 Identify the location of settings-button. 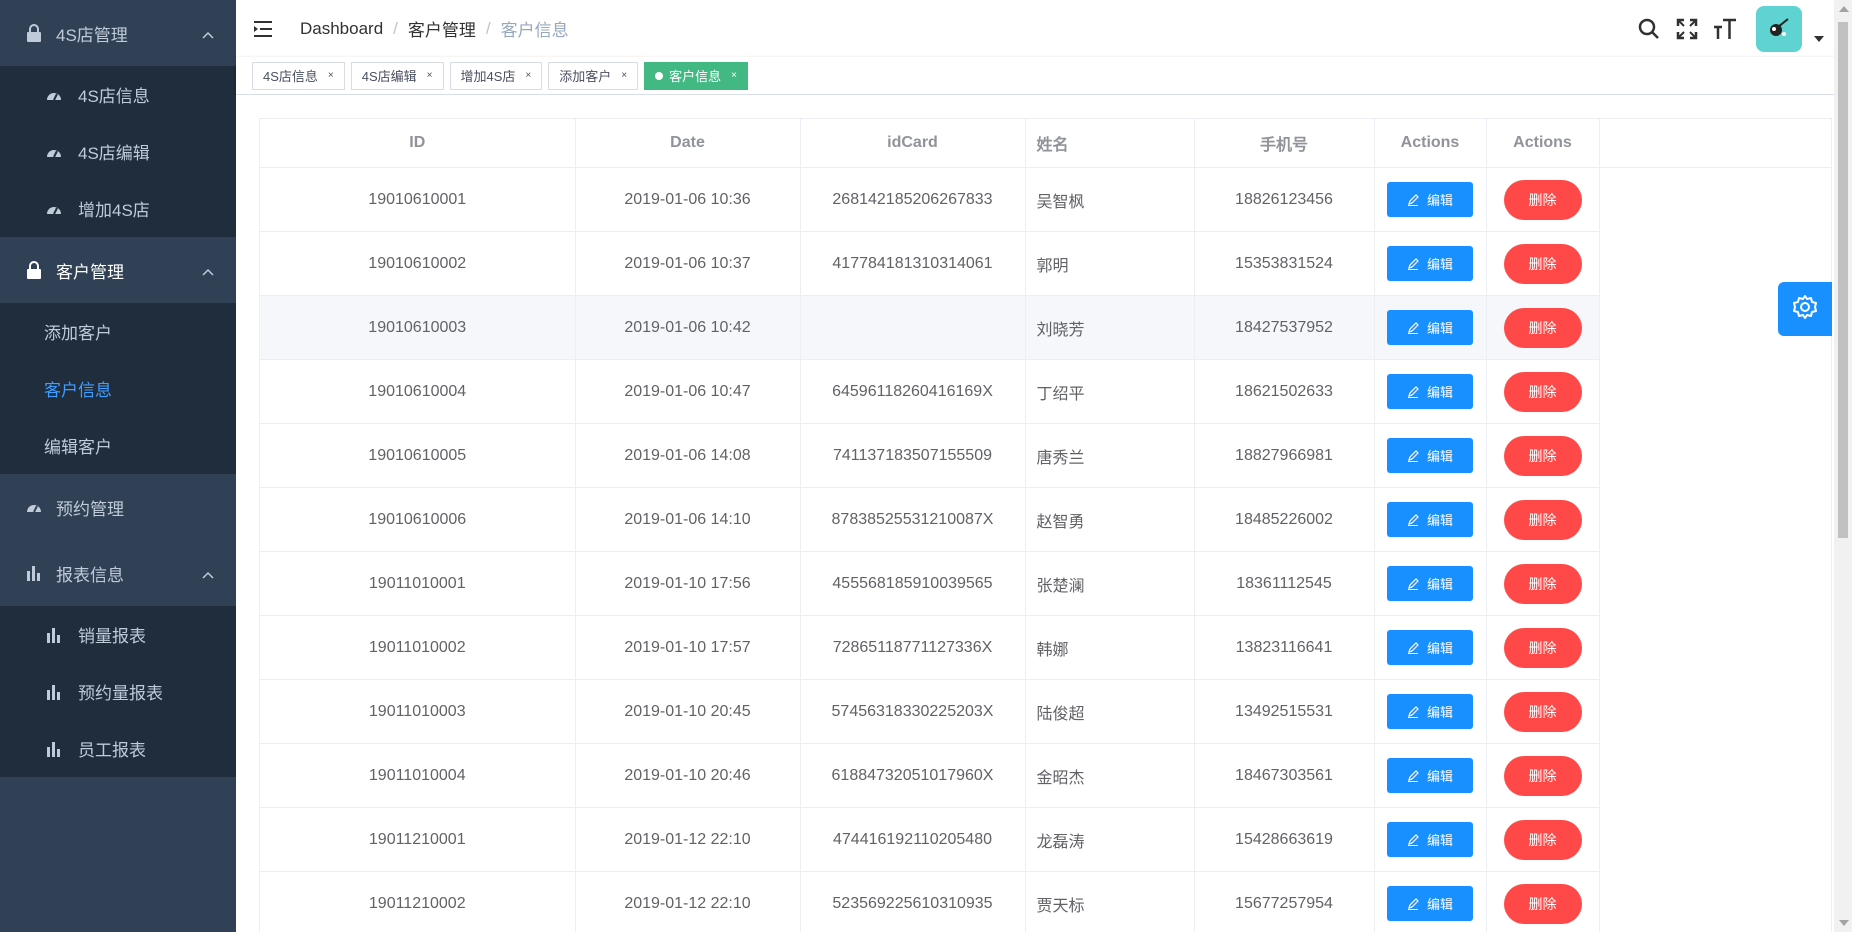
(1805, 309).